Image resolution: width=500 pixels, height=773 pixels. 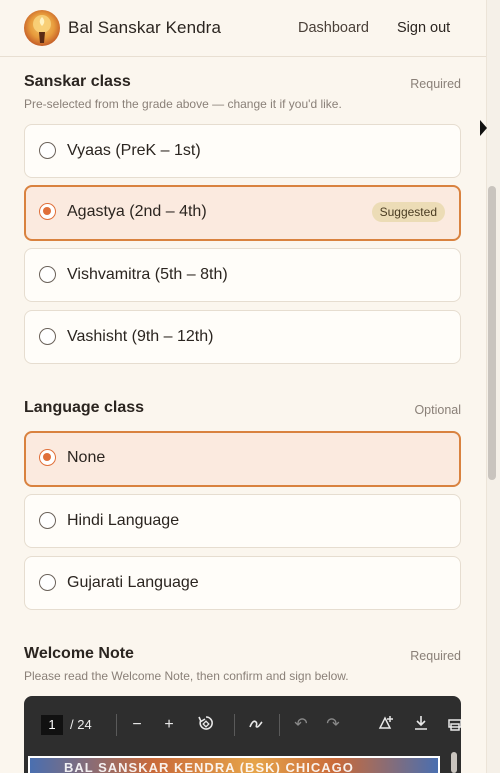 What do you see at coordinates (492, 333) in the screenshot?
I see `page-scrollbar-thumb` at bounding box center [492, 333].